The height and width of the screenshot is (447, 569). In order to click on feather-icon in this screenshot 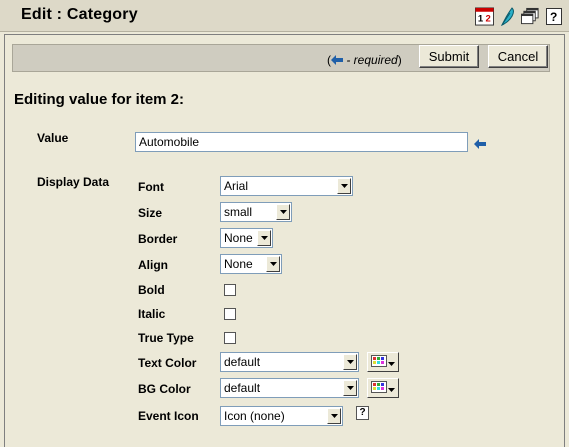, I will do `click(507, 16)`.